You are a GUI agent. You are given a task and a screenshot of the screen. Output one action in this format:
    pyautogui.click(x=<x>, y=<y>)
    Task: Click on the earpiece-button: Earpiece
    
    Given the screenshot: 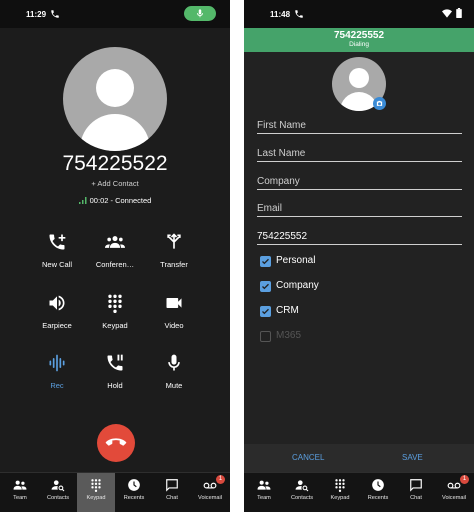 What is the action you would take?
    pyautogui.click(x=57, y=311)
    